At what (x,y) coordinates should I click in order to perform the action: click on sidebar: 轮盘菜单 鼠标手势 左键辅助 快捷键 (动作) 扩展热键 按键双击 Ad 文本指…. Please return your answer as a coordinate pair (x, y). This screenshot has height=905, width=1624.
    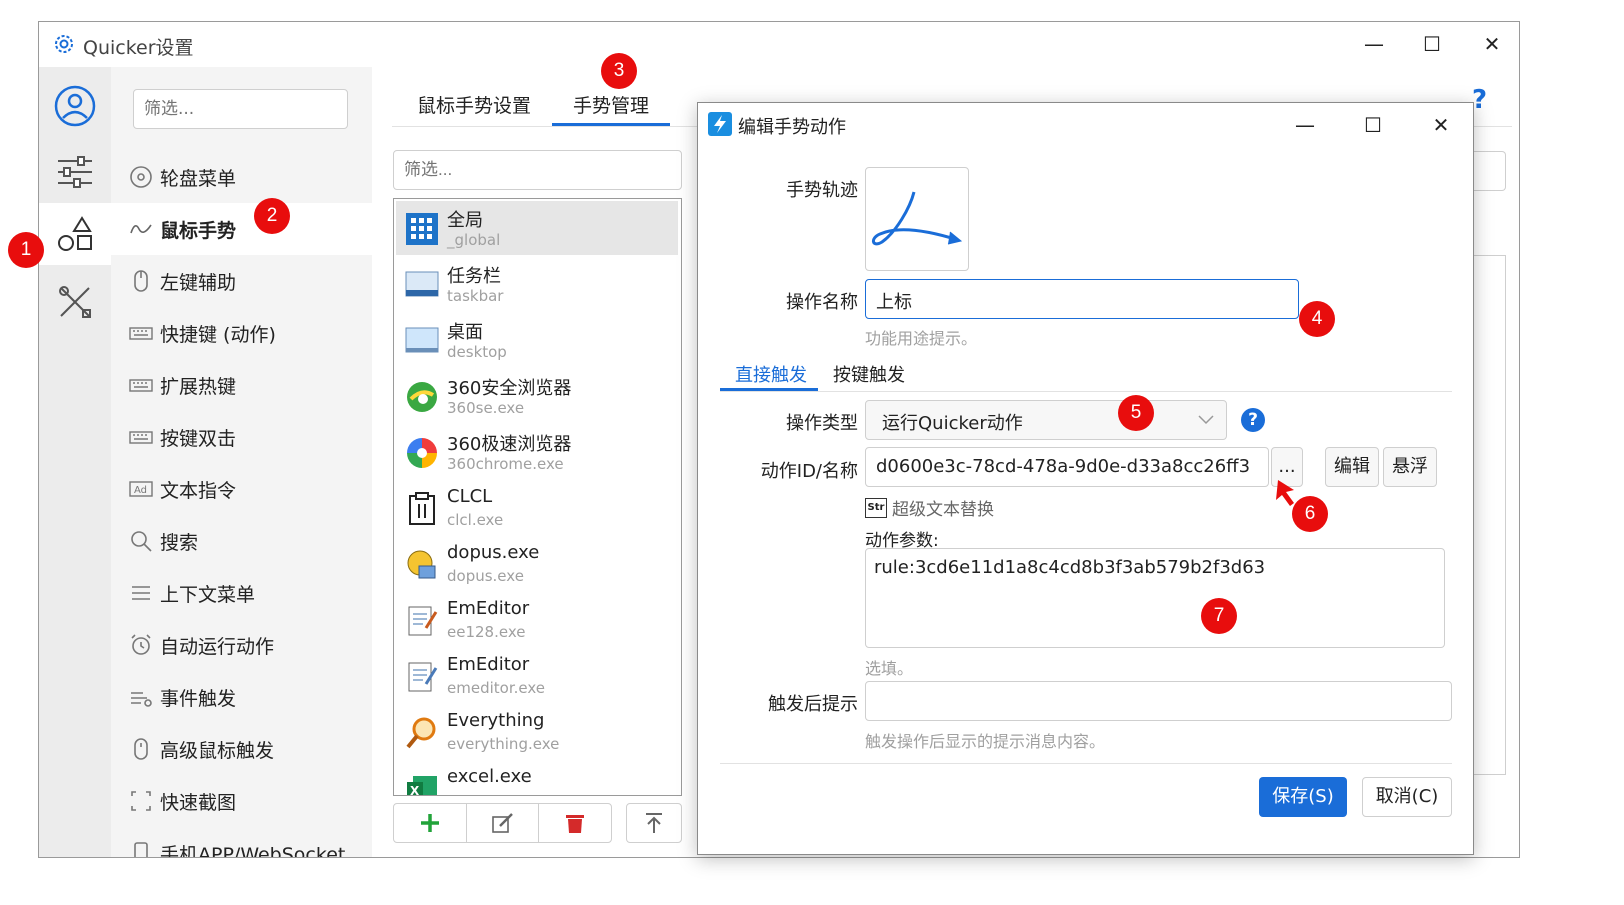
    Looking at the image, I should click on (241, 462).